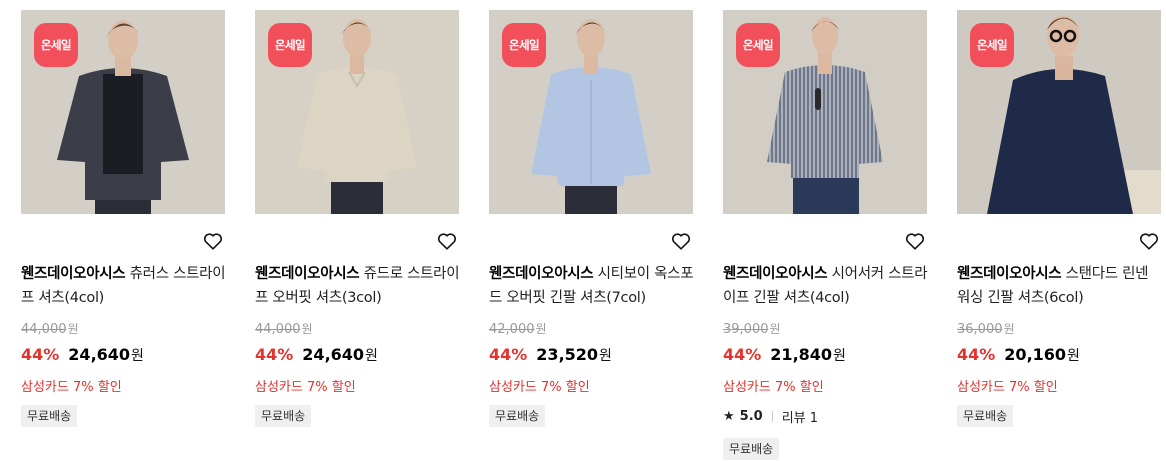 The height and width of the screenshot is (461, 1166). What do you see at coordinates (751, 416) in the screenshot?
I see `rating-score: 5.0` at bounding box center [751, 416].